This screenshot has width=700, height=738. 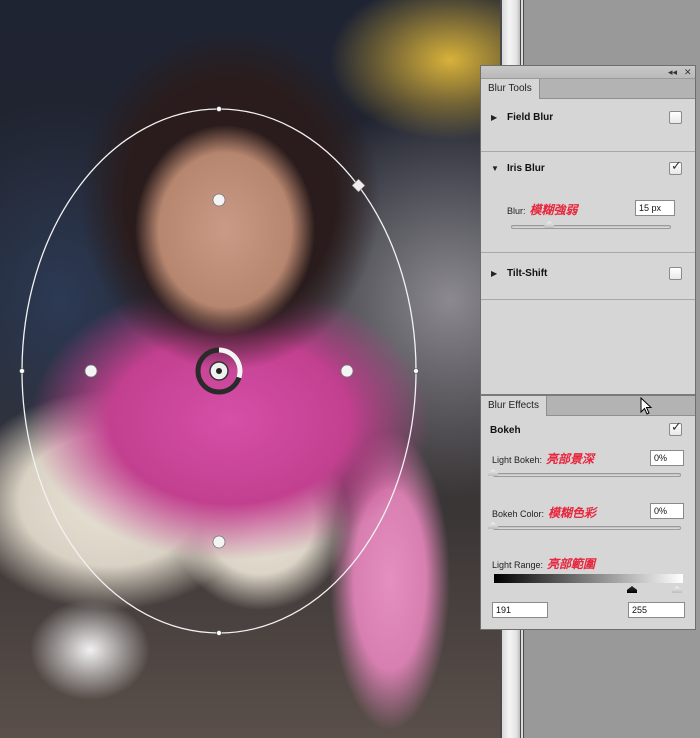 I want to click on light-bokeh-input: 0%, so click(x=667, y=458).